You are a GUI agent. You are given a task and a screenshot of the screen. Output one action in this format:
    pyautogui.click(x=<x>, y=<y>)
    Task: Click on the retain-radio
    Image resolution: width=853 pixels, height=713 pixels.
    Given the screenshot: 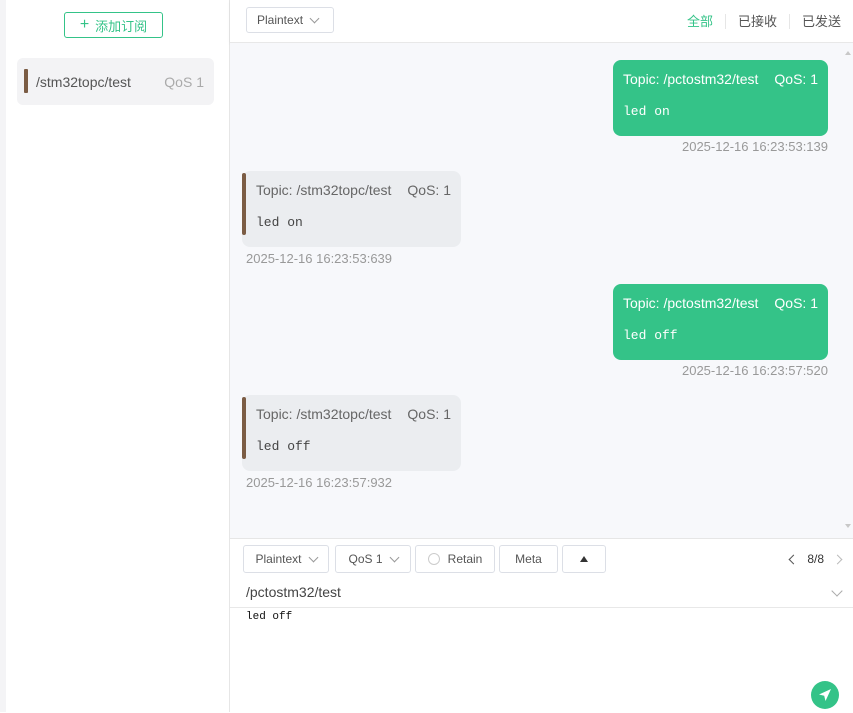 What is the action you would take?
    pyautogui.click(x=433, y=559)
    